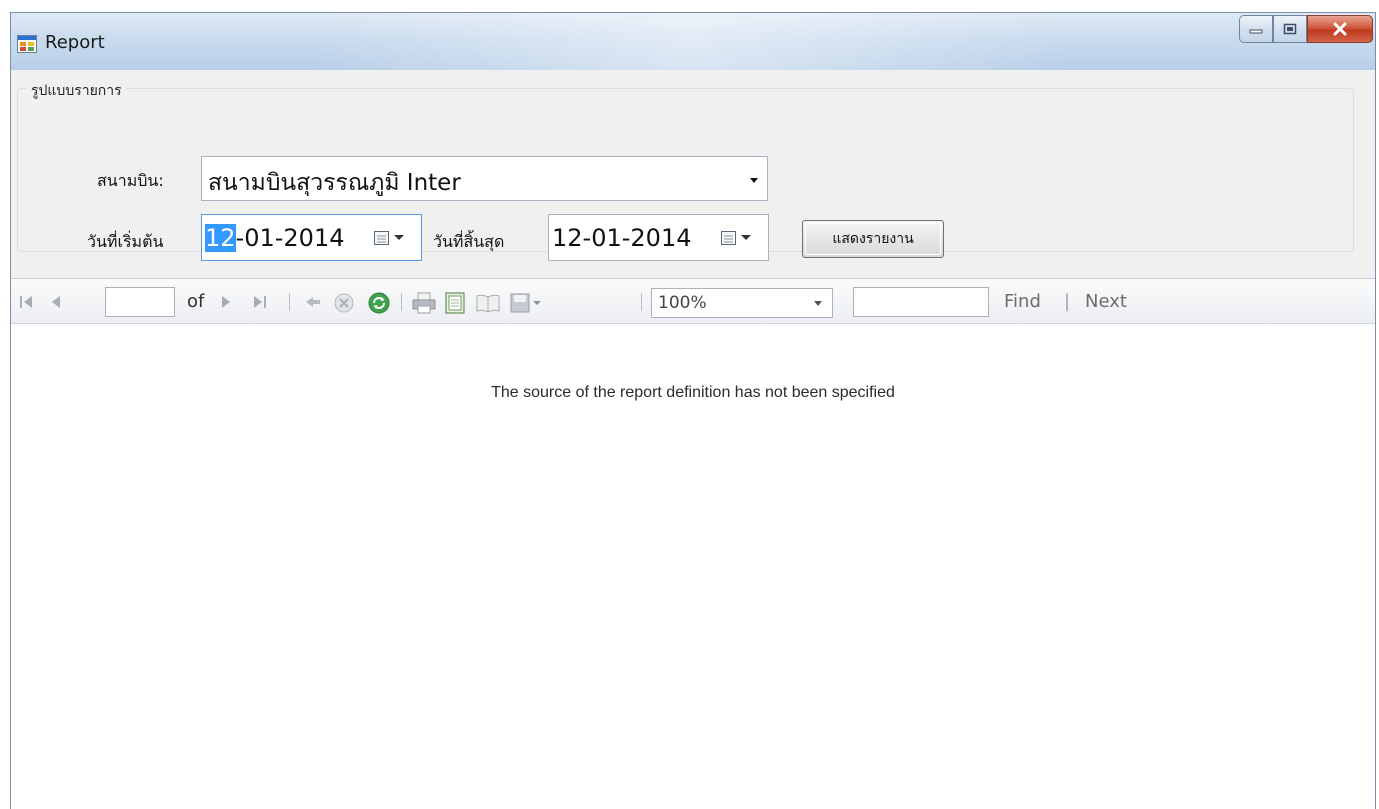 The width and height of the screenshot is (1379, 809). What do you see at coordinates (873, 239) in the screenshot?
I see `show-report-button: แสดงรายงาน` at bounding box center [873, 239].